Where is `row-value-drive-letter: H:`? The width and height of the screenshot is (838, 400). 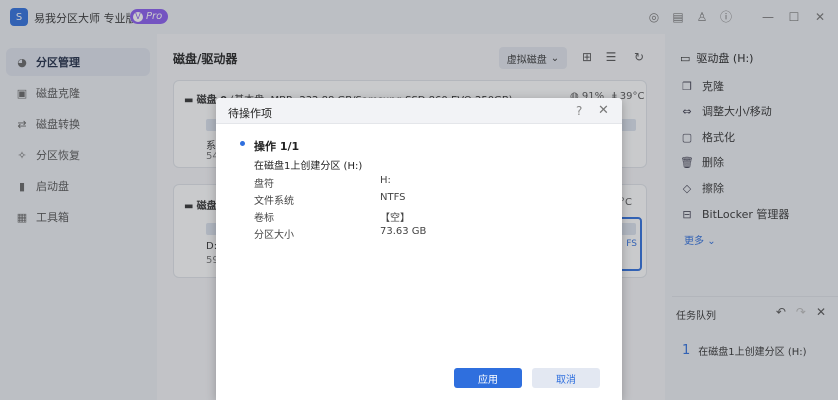
row-value-drive-letter: H: is located at coordinates (385, 180).